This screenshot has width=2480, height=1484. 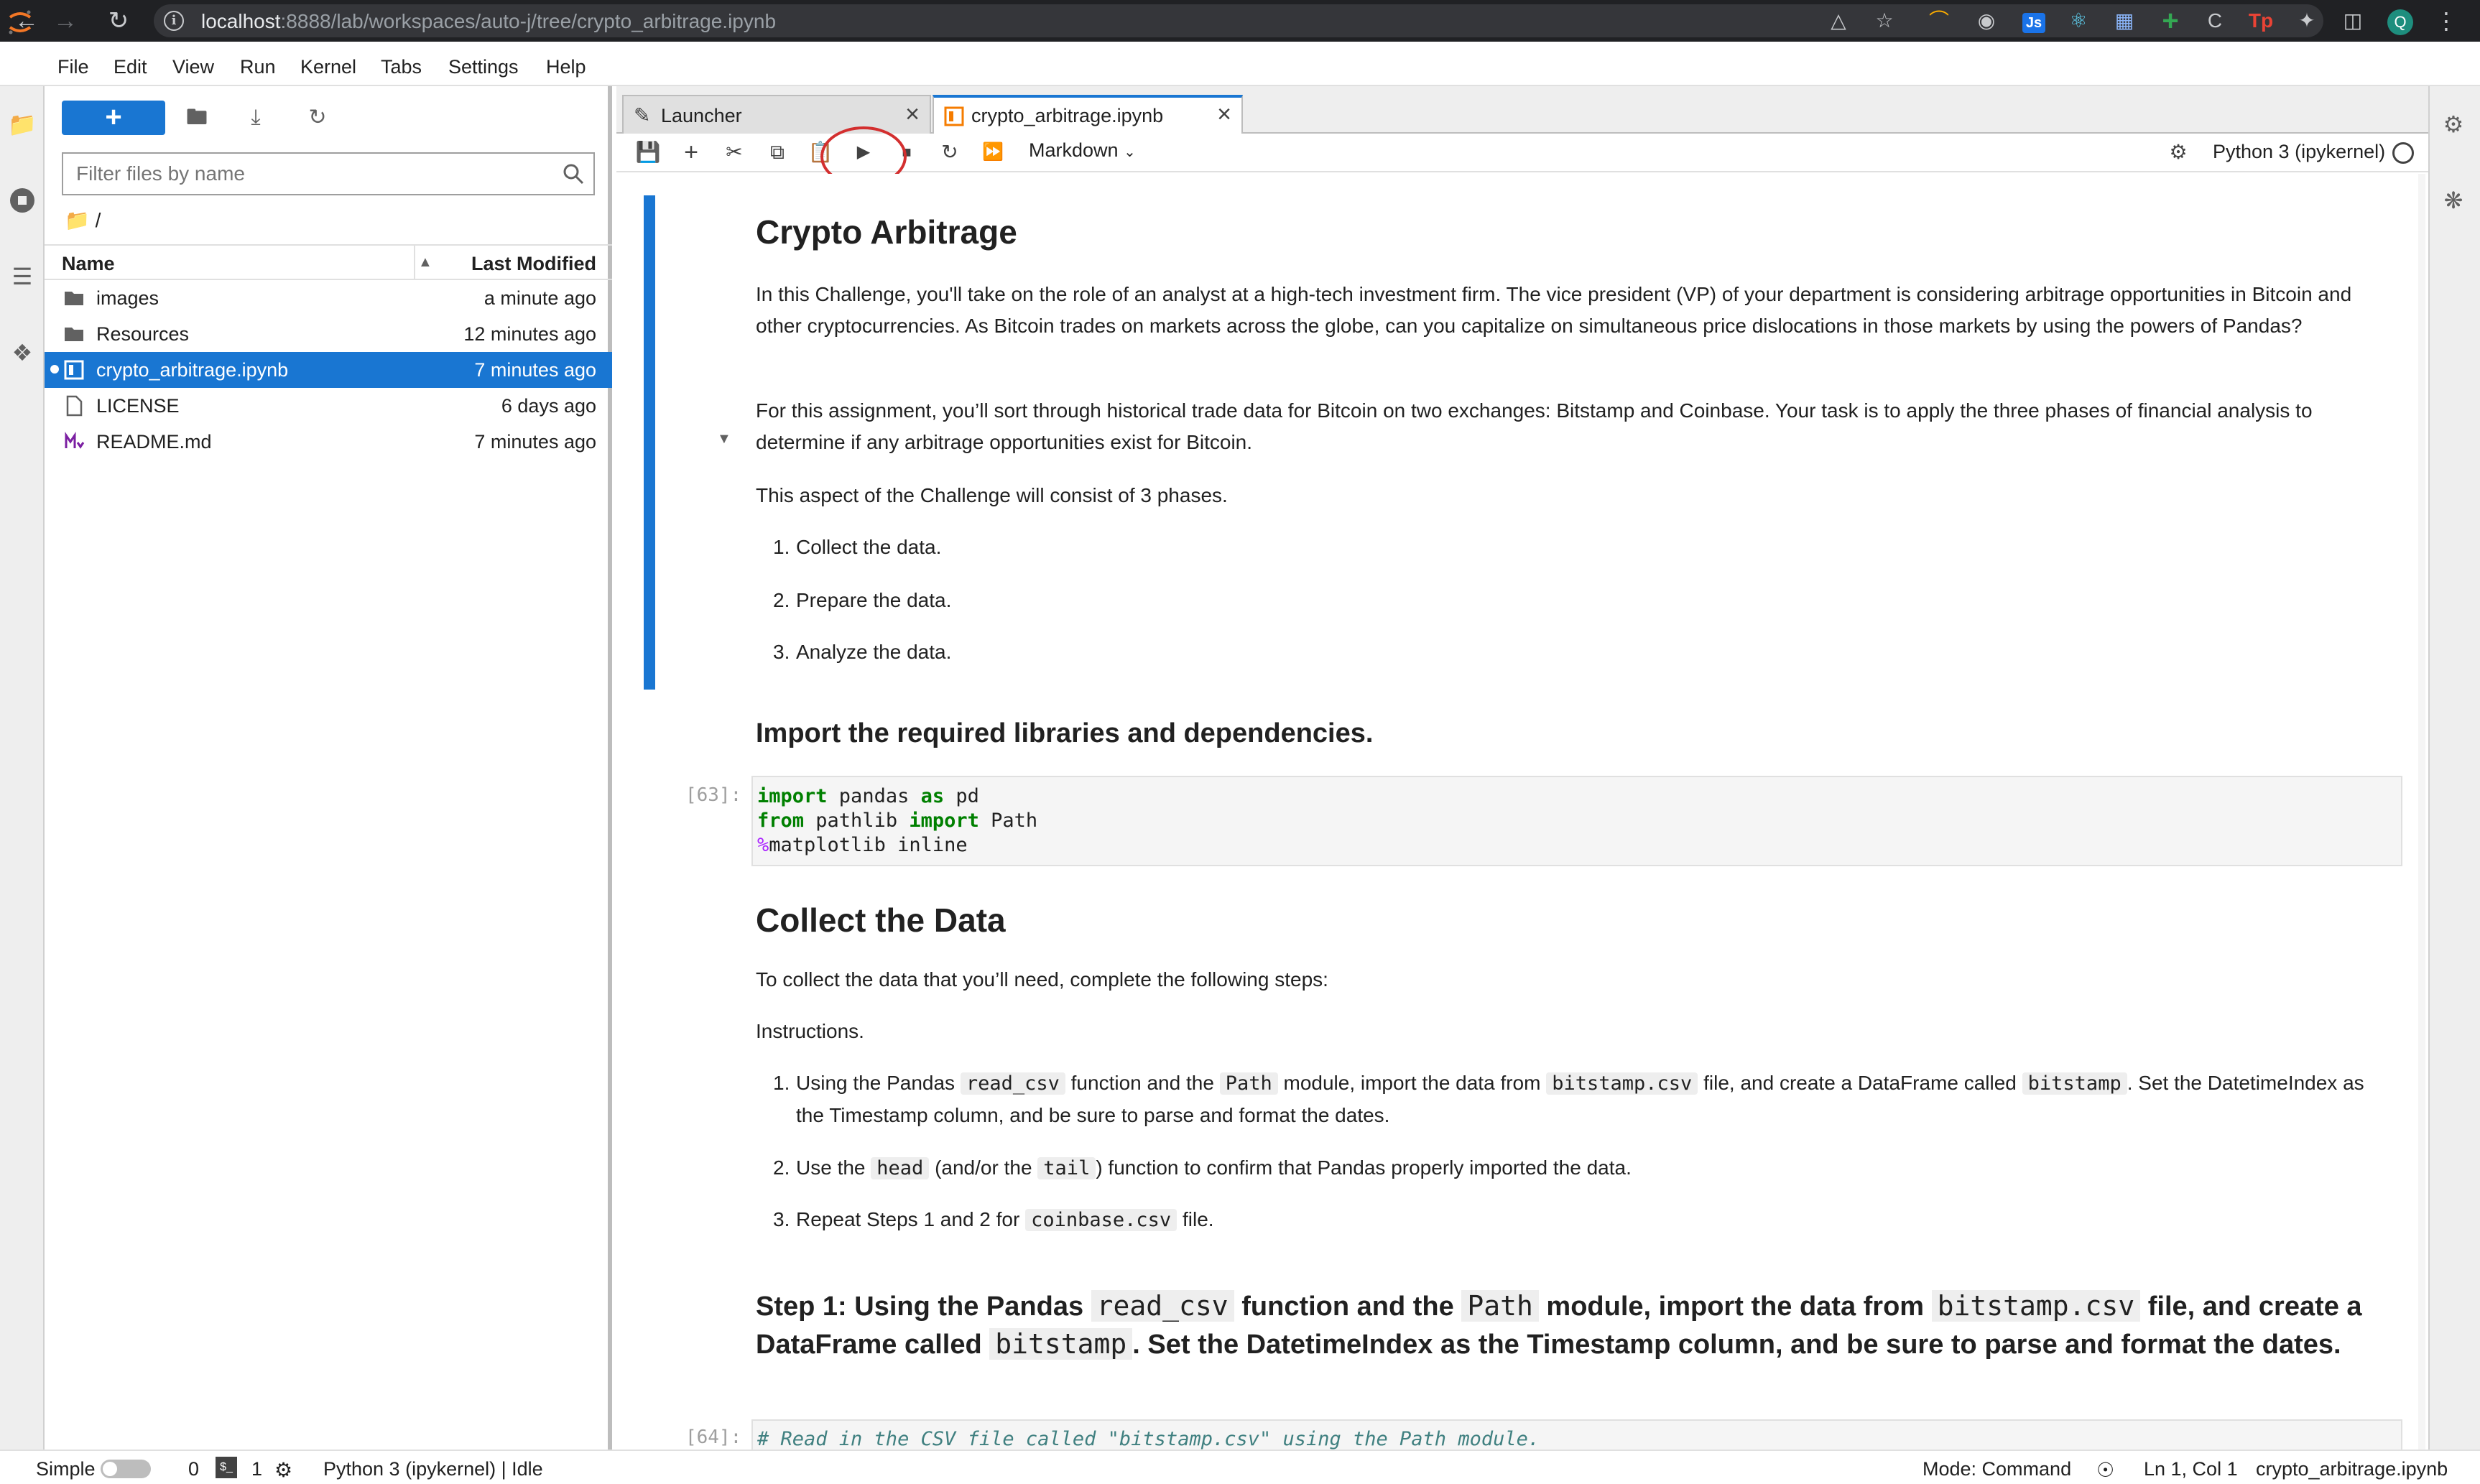 What do you see at coordinates (130, 67) in the screenshot?
I see `menu-edit: Edit` at bounding box center [130, 67].